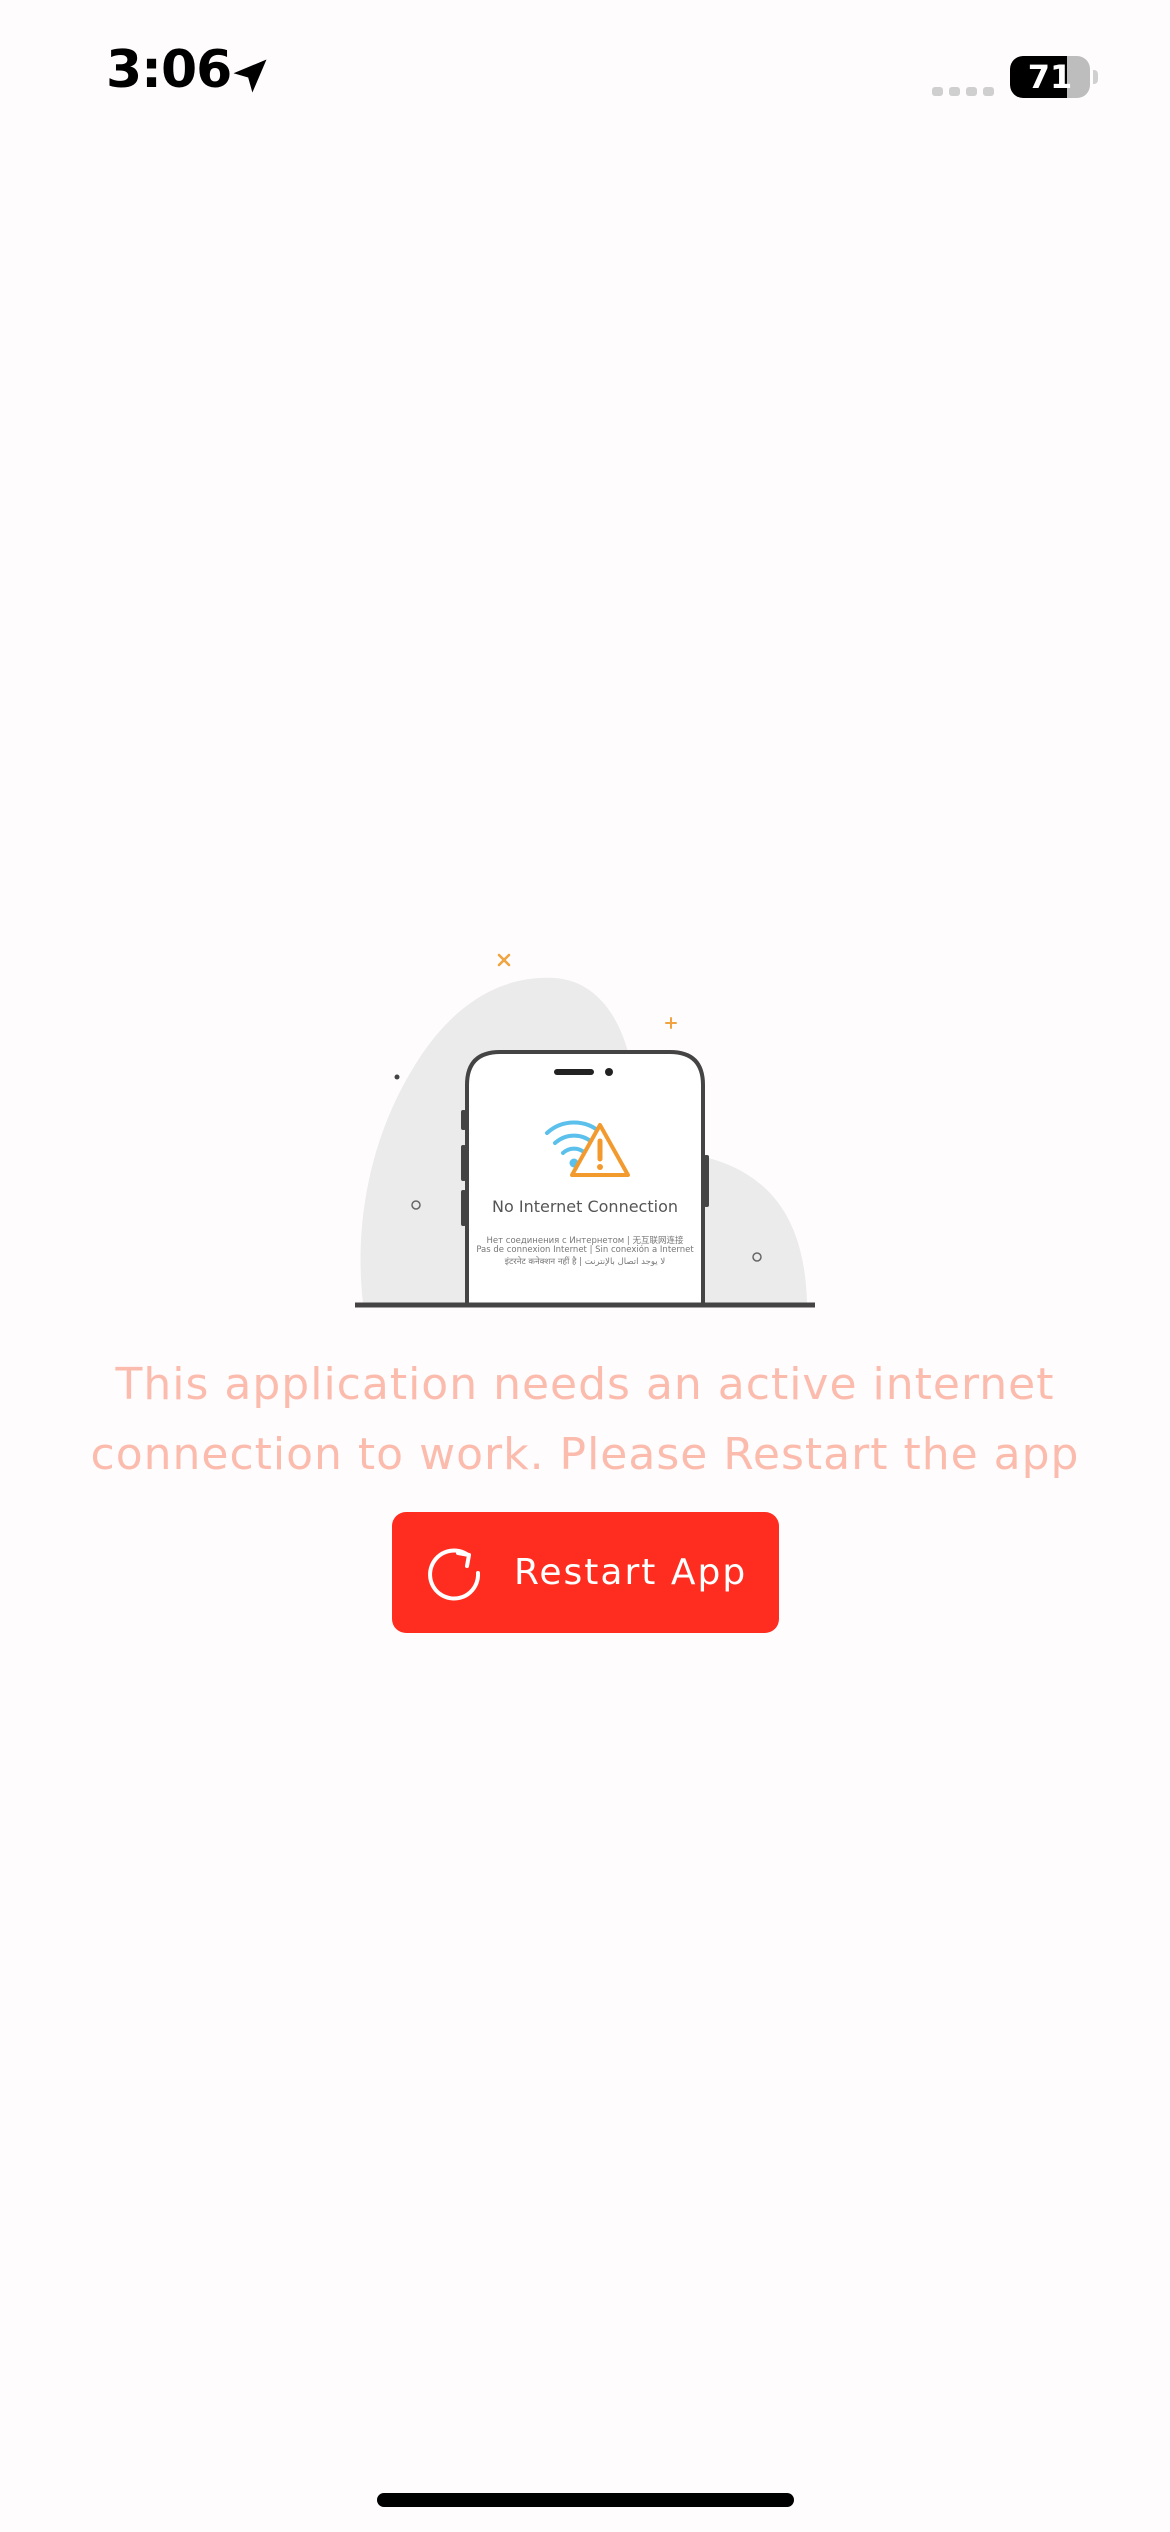 The height and width of the screenshot is (2532, 1170). I want to click on restart-app-label: Restart App, so click(631, 1572).